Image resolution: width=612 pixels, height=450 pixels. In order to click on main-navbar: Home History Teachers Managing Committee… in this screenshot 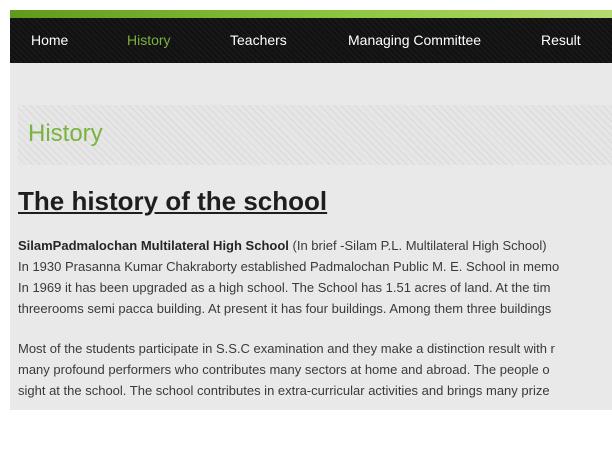, I will do `click(311, 40)`.